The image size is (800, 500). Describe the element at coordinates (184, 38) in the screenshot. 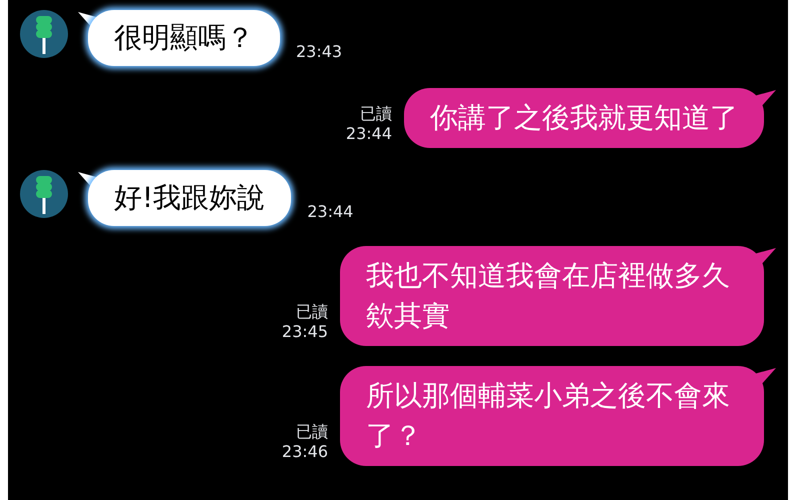

I see `message-bubble: 很明顯嗎？` at that location.